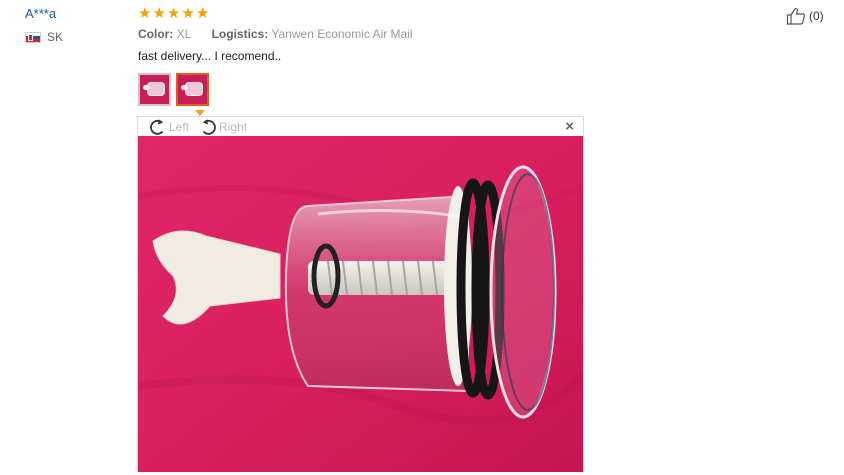 The width and height of the screenshot is (844, 475). What do you see at coordinates (233, 127) in the screenshot?
I see `rotate-right-label: Right` at bounding box center [233, 127].